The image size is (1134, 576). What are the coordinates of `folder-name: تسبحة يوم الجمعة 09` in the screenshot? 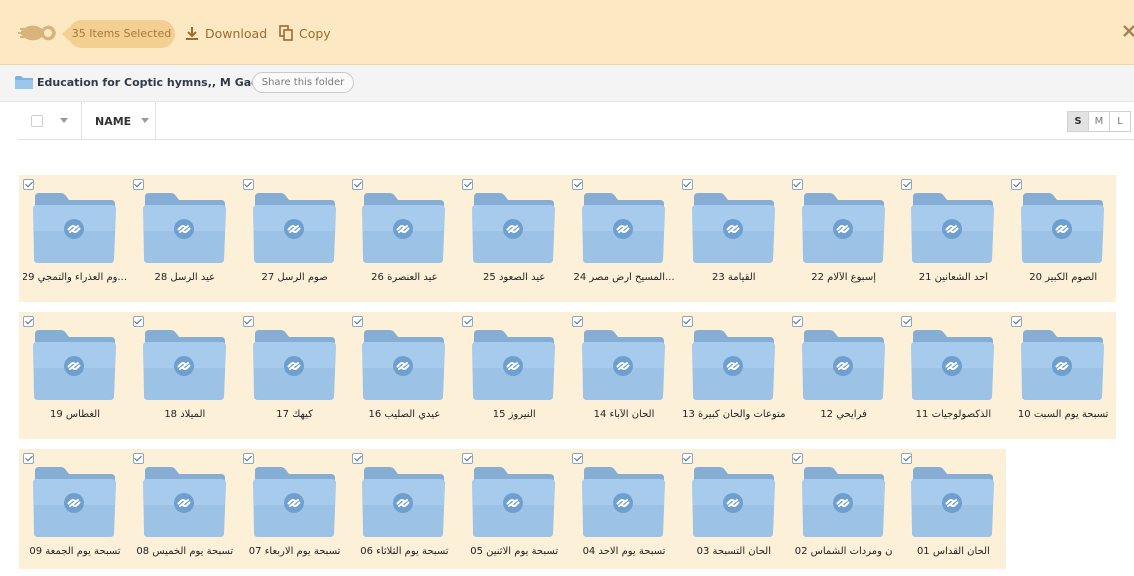 It's located at (75, 551).